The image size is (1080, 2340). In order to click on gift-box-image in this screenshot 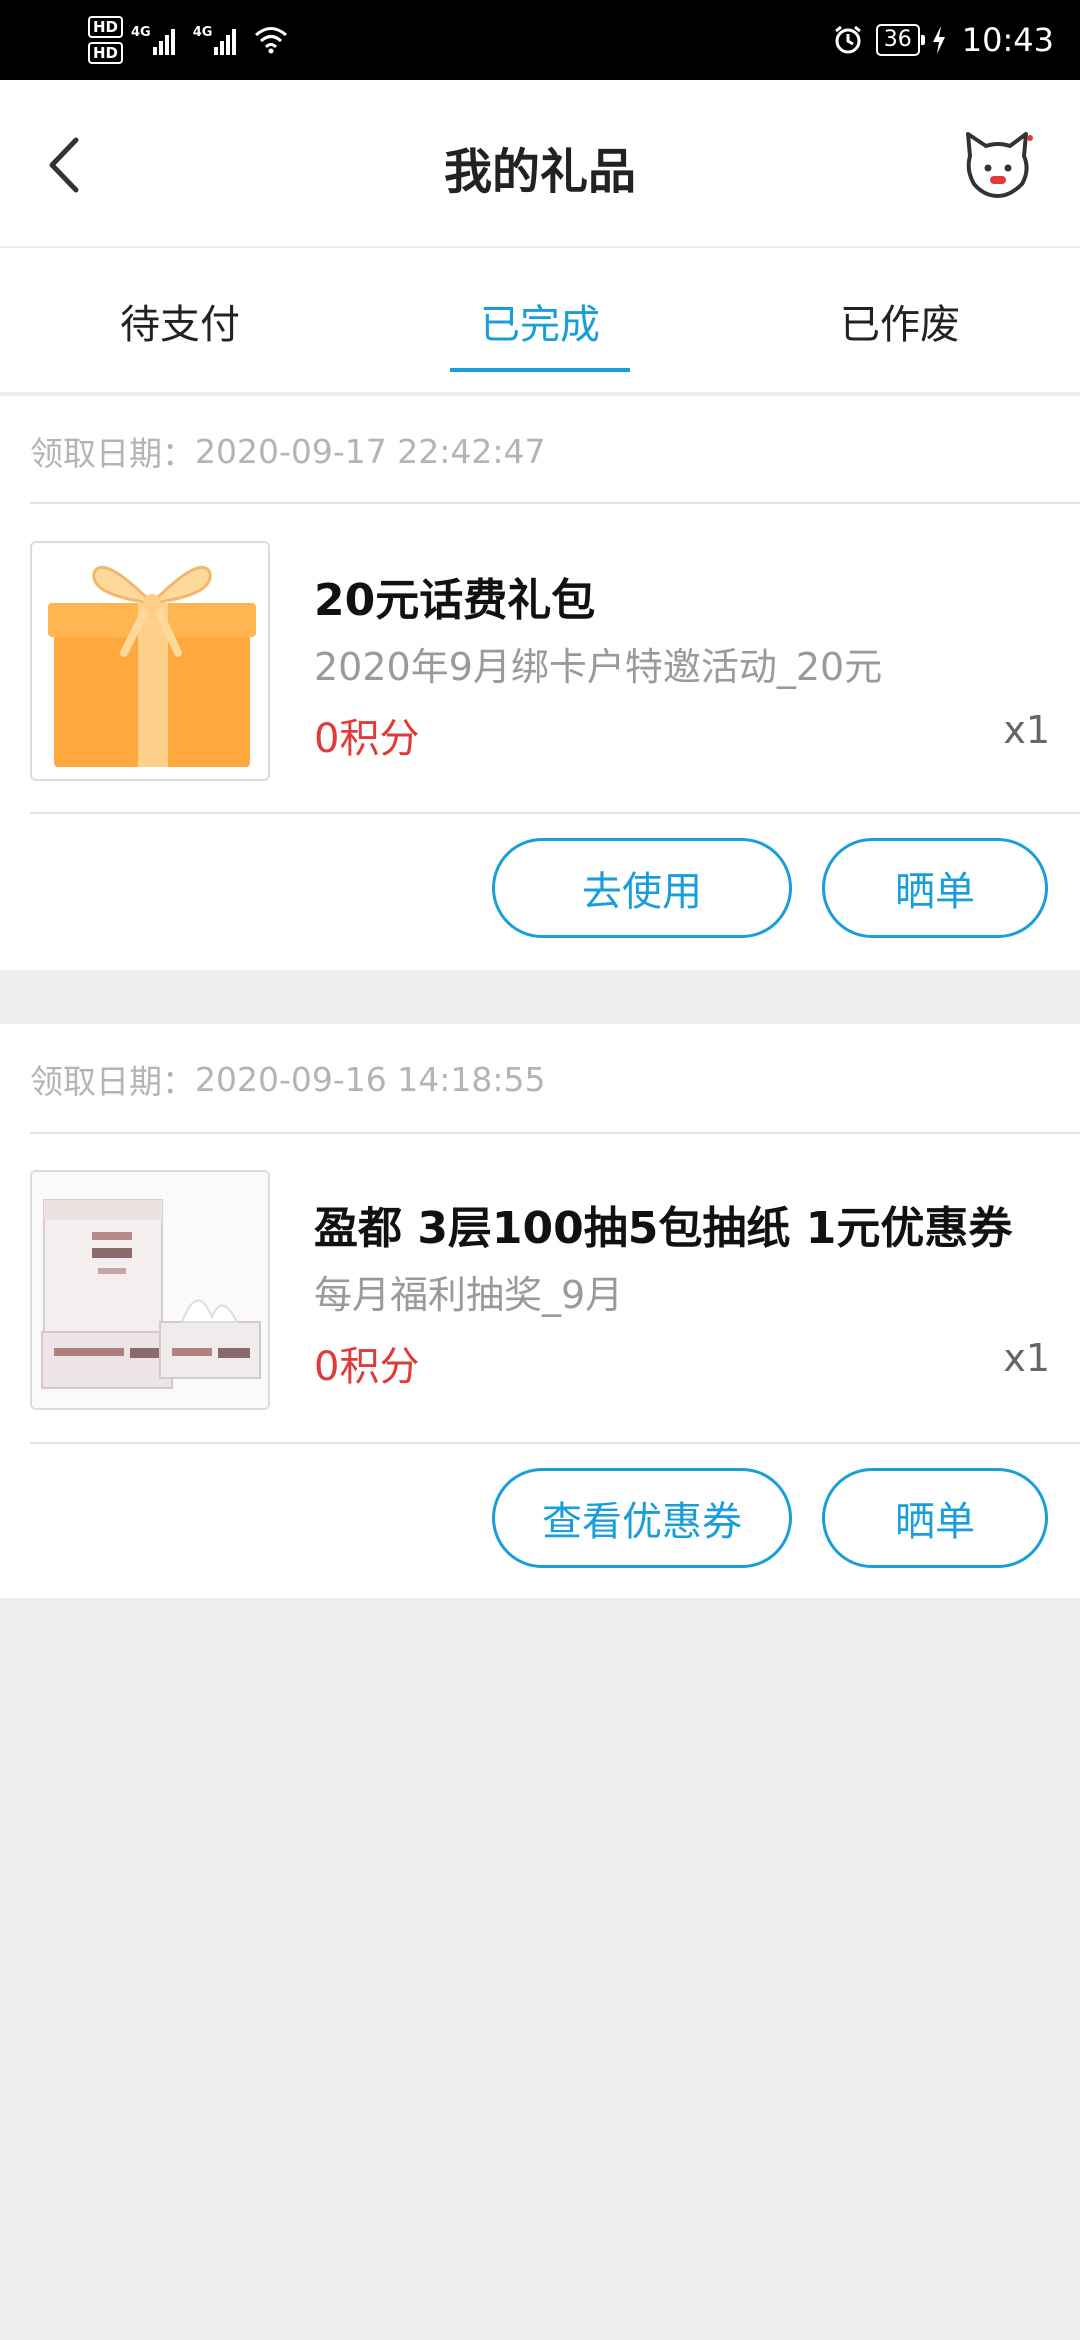, I will do `click(150, 661)`.